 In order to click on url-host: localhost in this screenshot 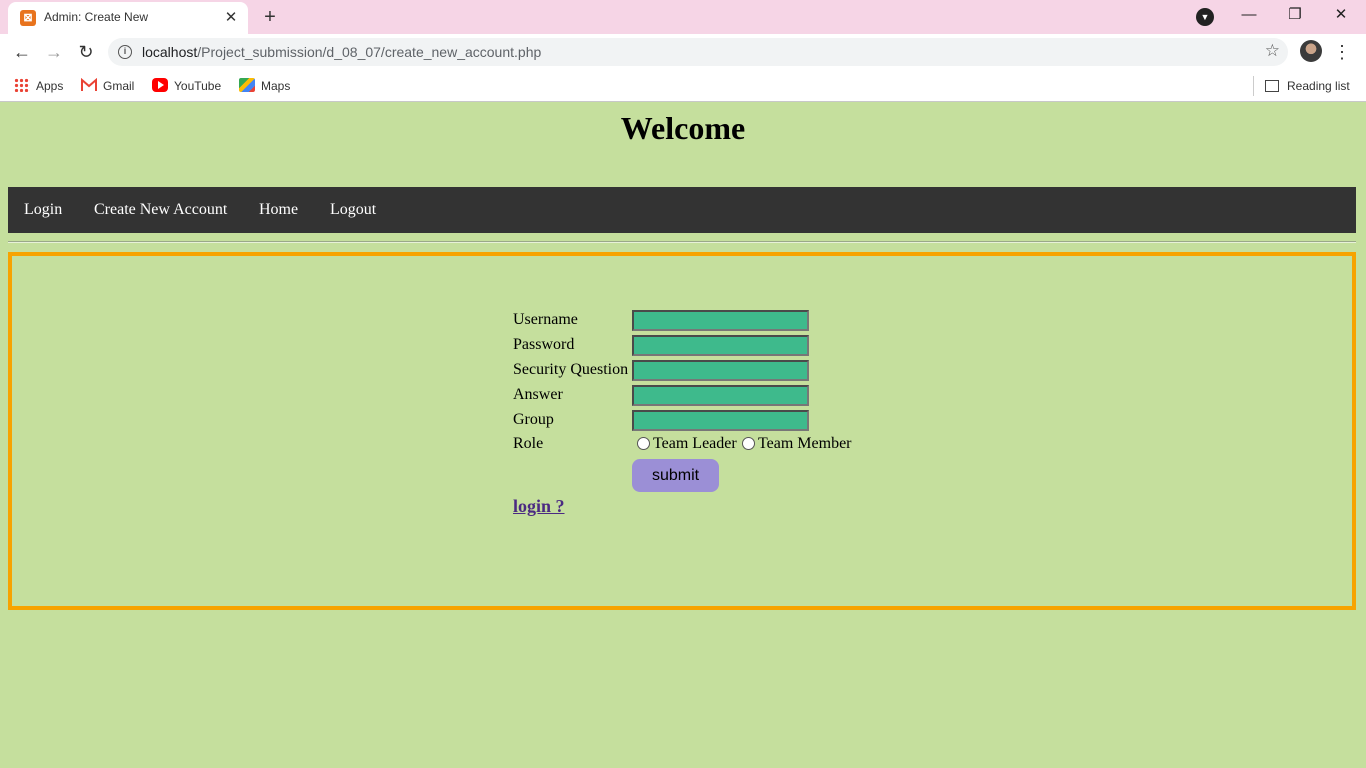, I will do `click(170, 52)`.